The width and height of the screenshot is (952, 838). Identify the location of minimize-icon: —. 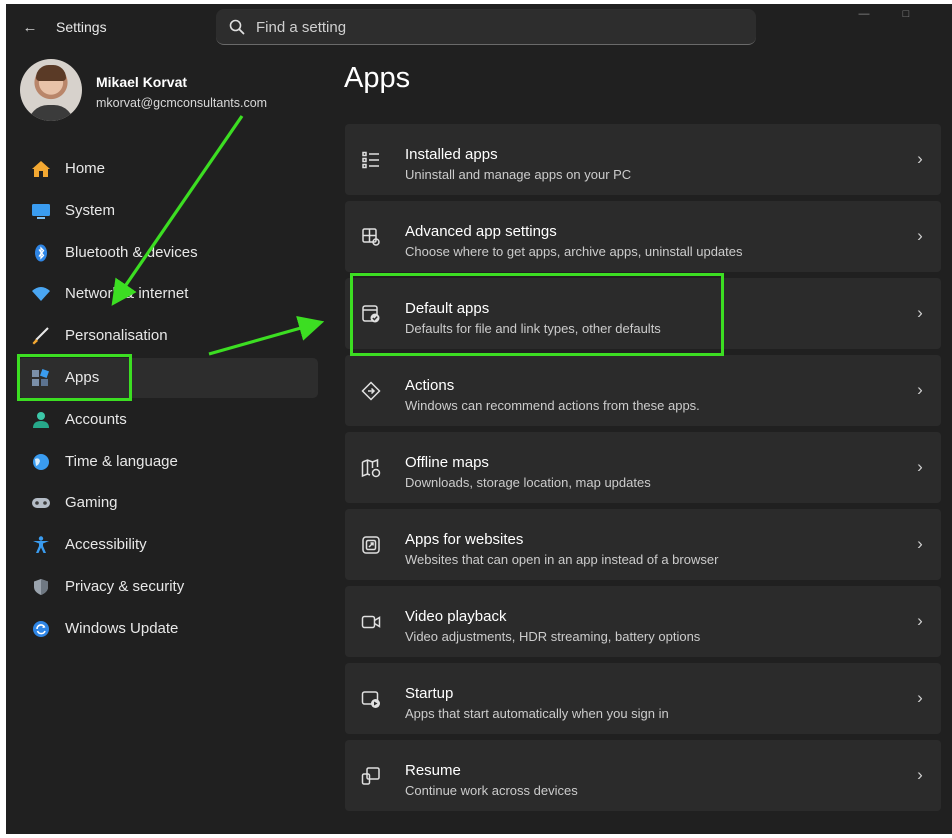
(864, 14).